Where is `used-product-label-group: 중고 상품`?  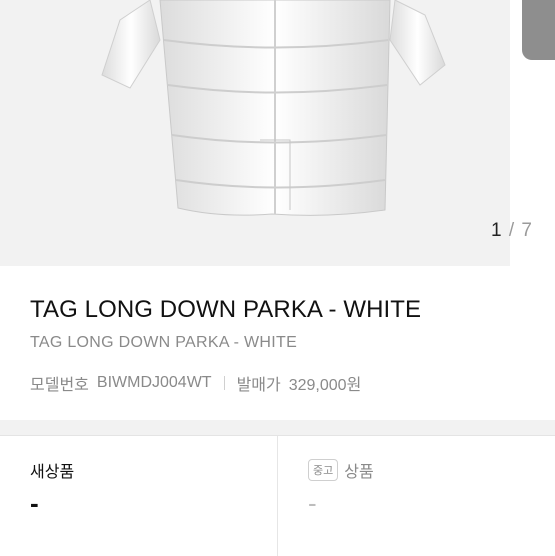
used-product-label-group: 중고 상품 is located at coordinates (341, 470).